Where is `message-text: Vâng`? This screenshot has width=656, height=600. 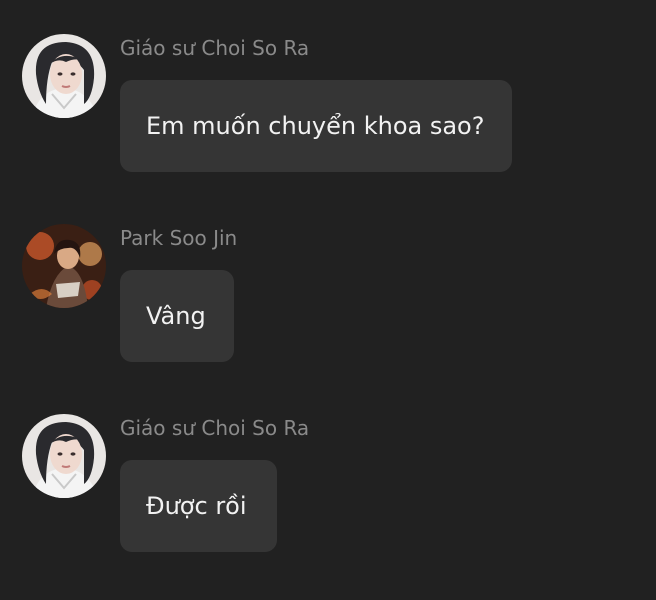 message-text: Vâng is located at coordinates (176, 316).